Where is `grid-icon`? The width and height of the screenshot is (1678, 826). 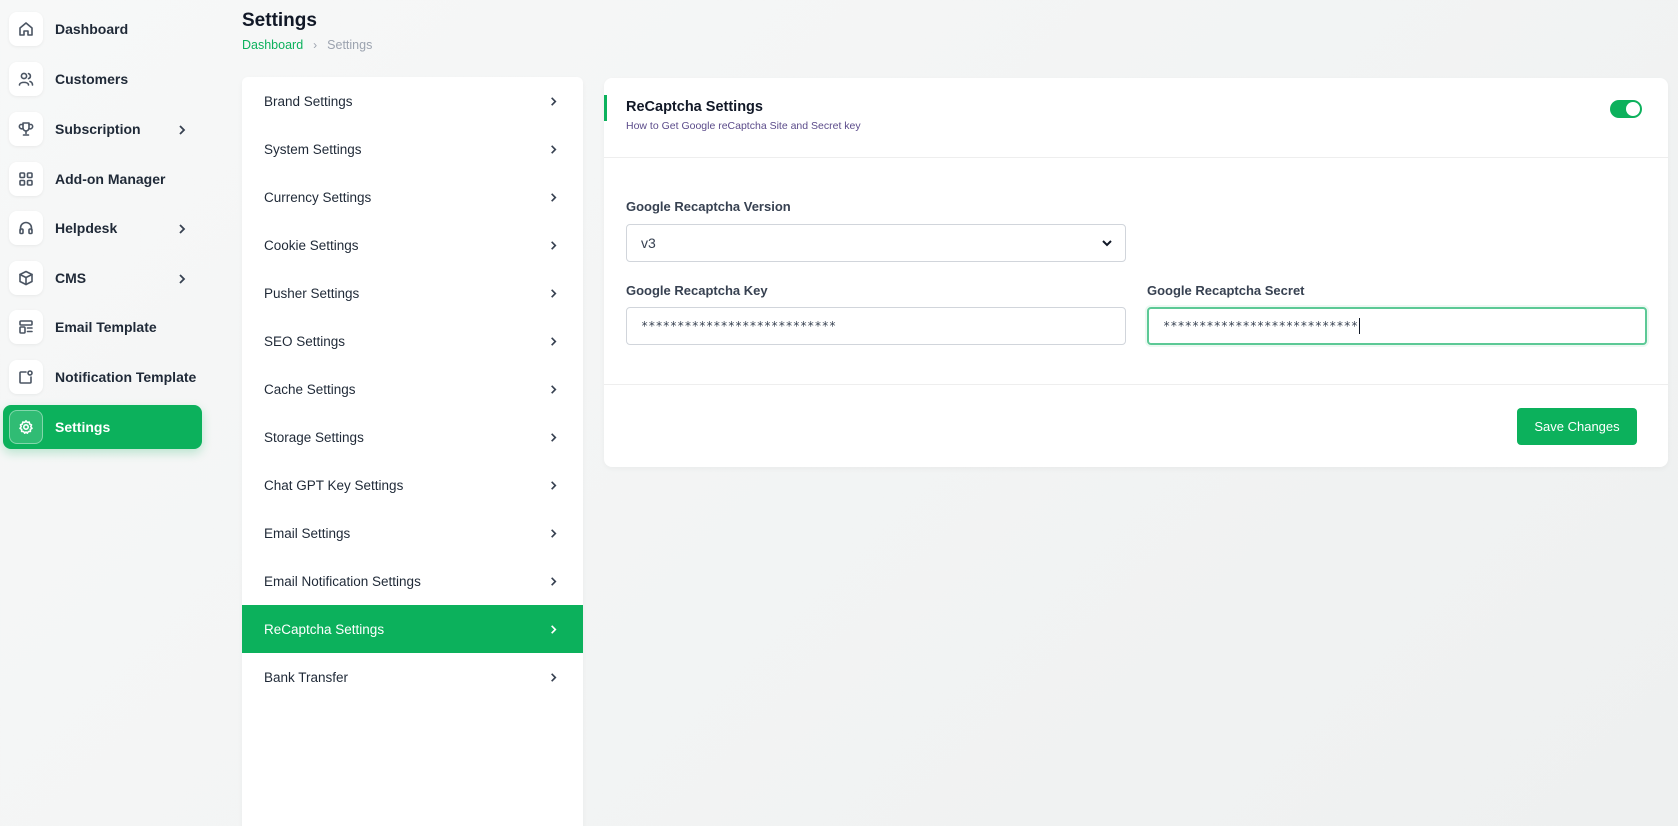
grid-icon is located at coordinates (26, 179).